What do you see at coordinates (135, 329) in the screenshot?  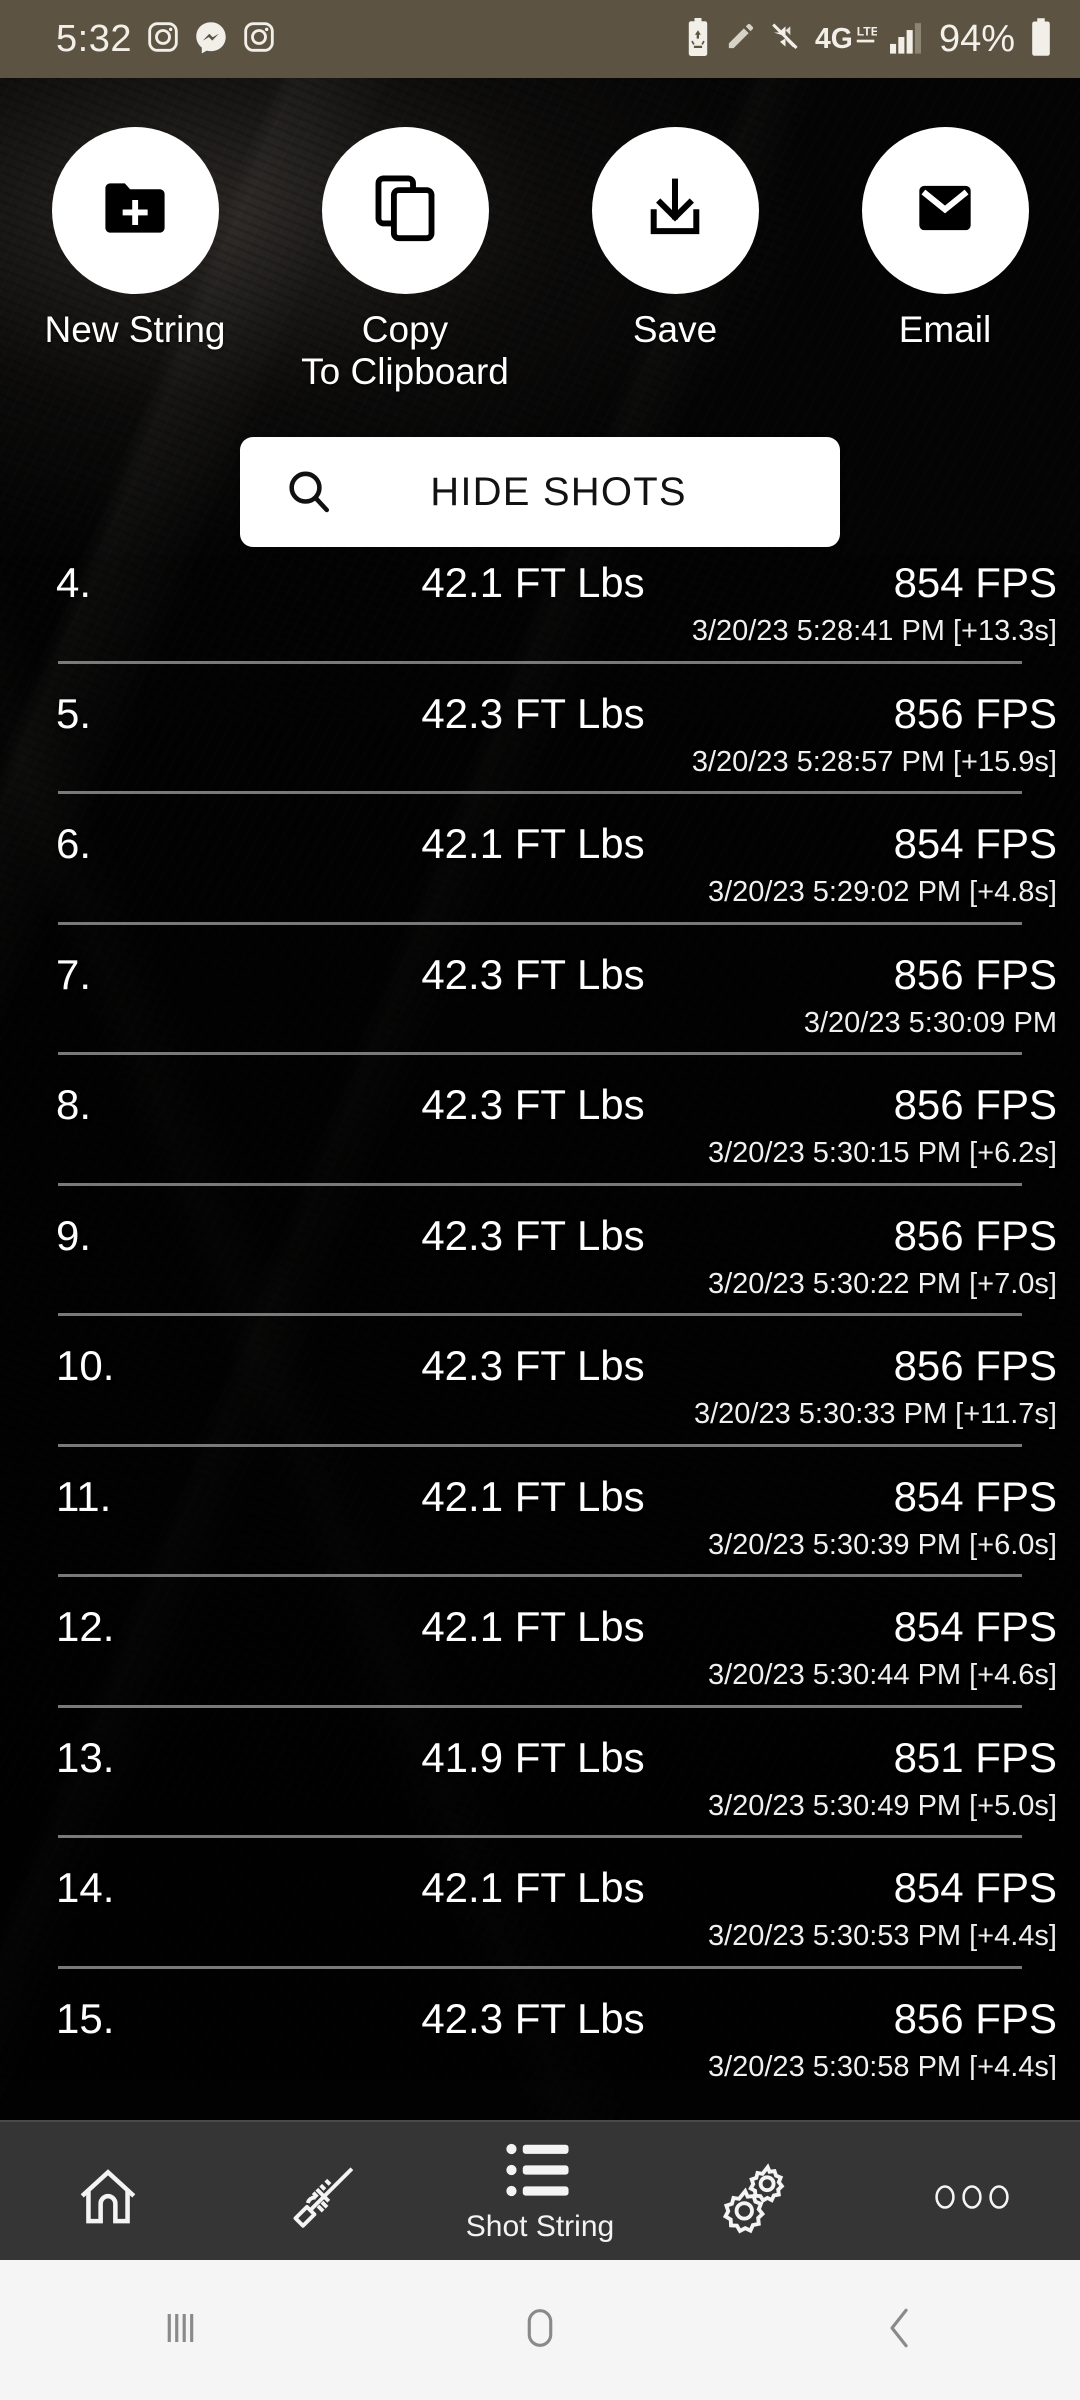 I see `new-string-button-label: New String` at bounding box center [135, 329].